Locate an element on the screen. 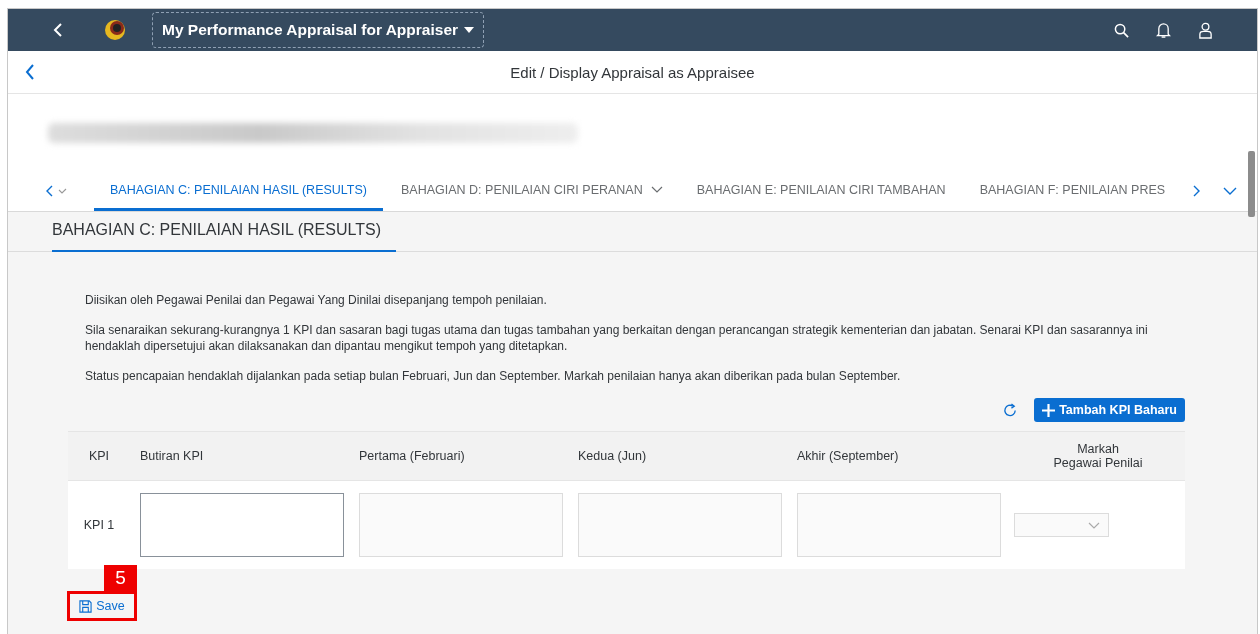 The width and height of the screenshot is (1260, 634). instruction-text: Sila senaraikan sekurang-kurangnya 1 KPI dan sasaran bagi tugas utama dan tugas tambahan yang berkaitan dengan perancangan strategik kementerian dan jabatan. Senarai KPI dan sasarannya ini hendaklah dipersetujui akan dilaksanakan dan dipantau mengikut tempoh yang ditetapkan. is located at coordinates (617, 338).